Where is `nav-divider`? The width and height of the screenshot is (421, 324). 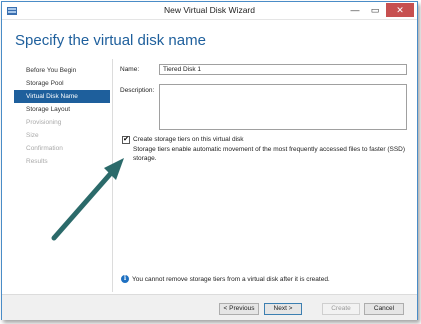
nav-divider is located at coordinates (112, 175).